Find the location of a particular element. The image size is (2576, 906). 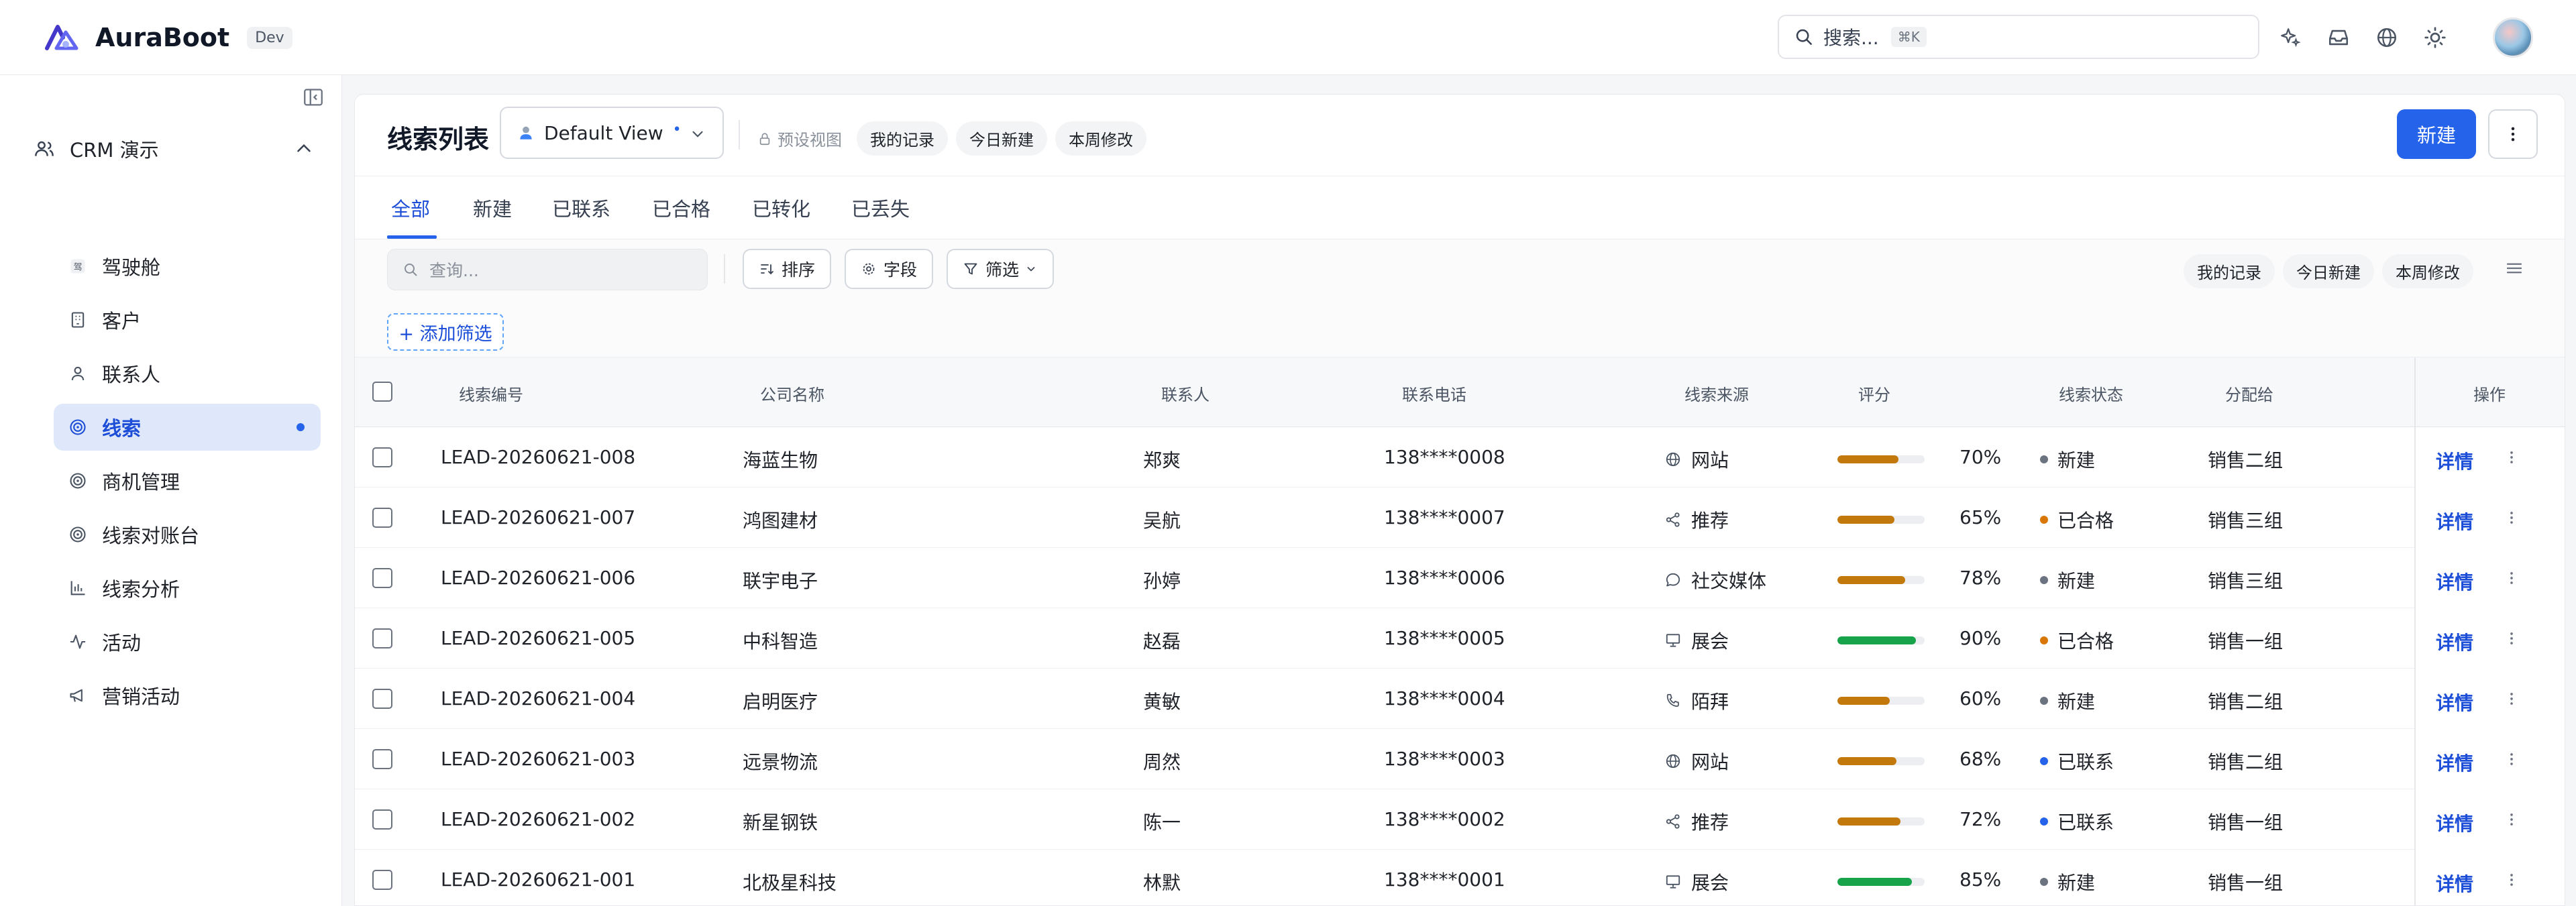

sidebar-item-opportunities: 商机管理 is located at coordinates (187, 480).